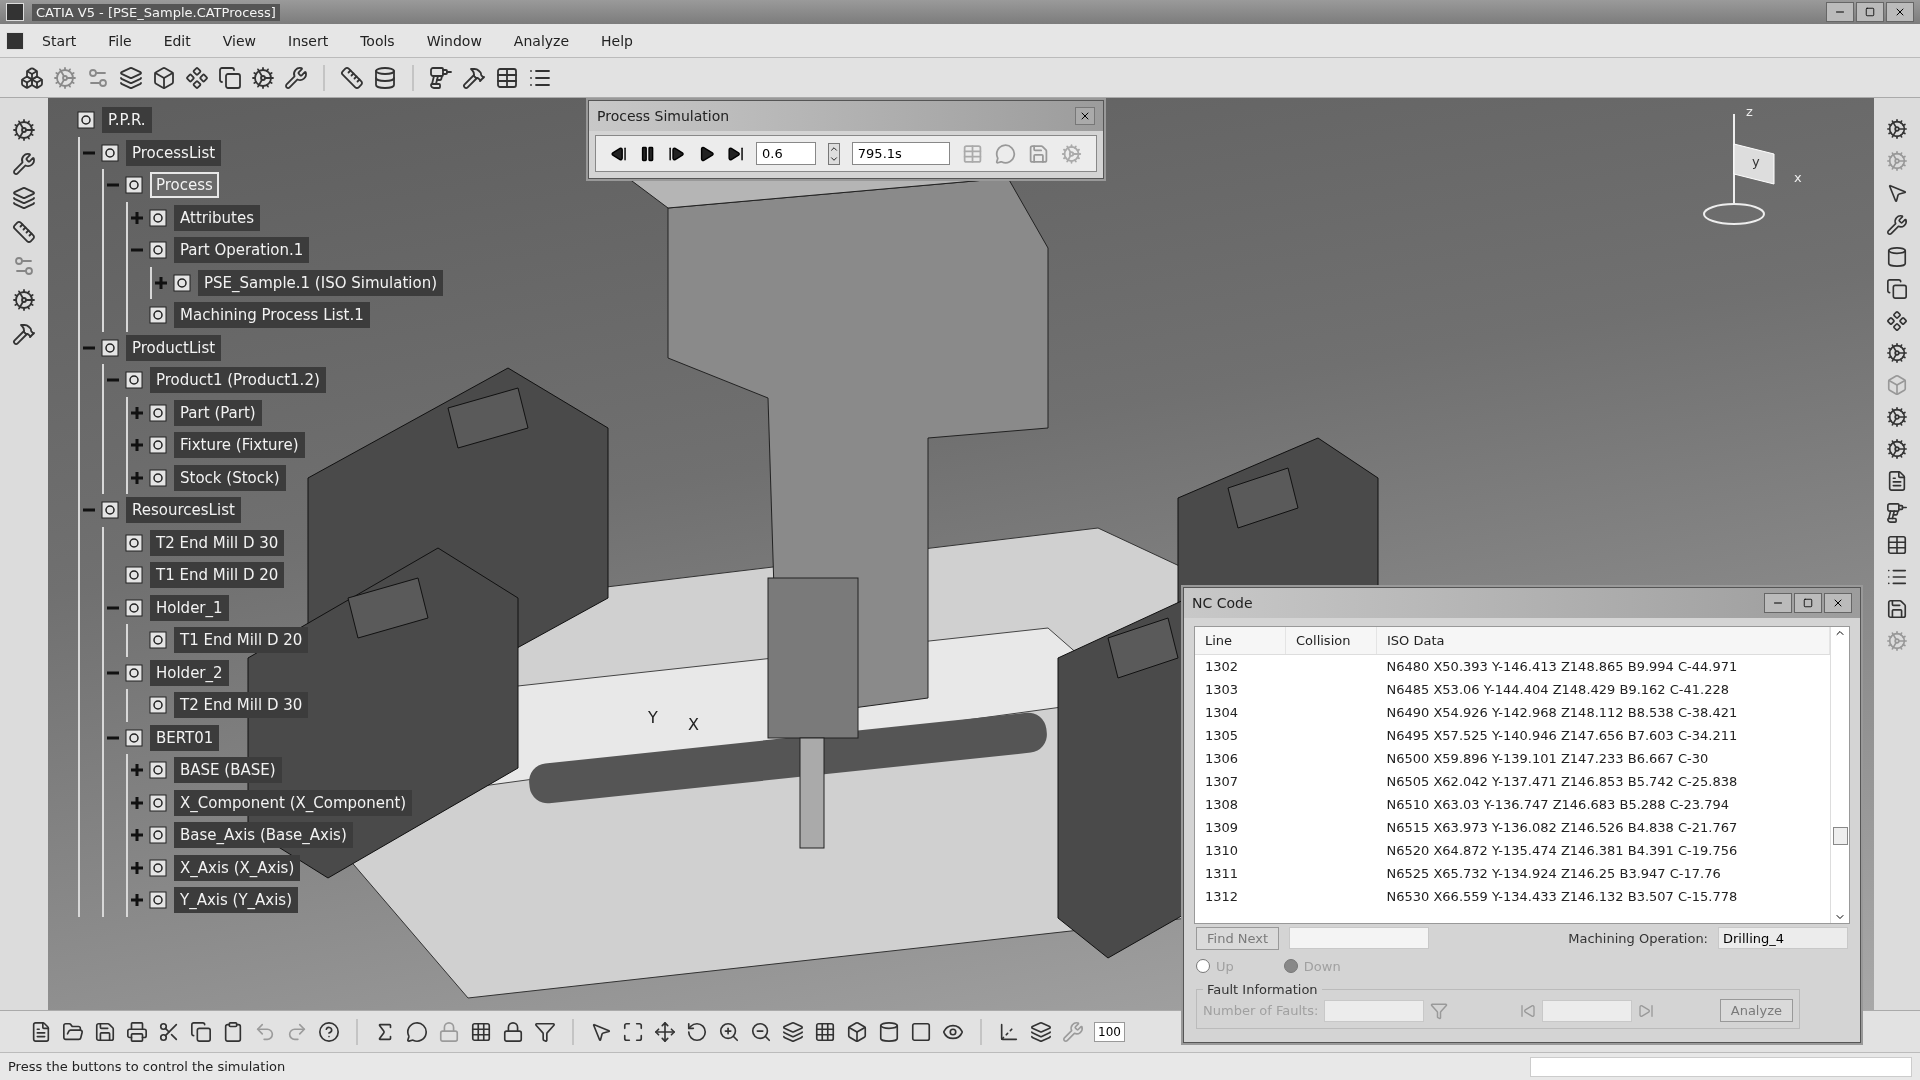 This screenshot has height=1080, width=1920. Describe the element at coordinates (24, 266) in the screenshot. I see `sliders-icon` at that location.